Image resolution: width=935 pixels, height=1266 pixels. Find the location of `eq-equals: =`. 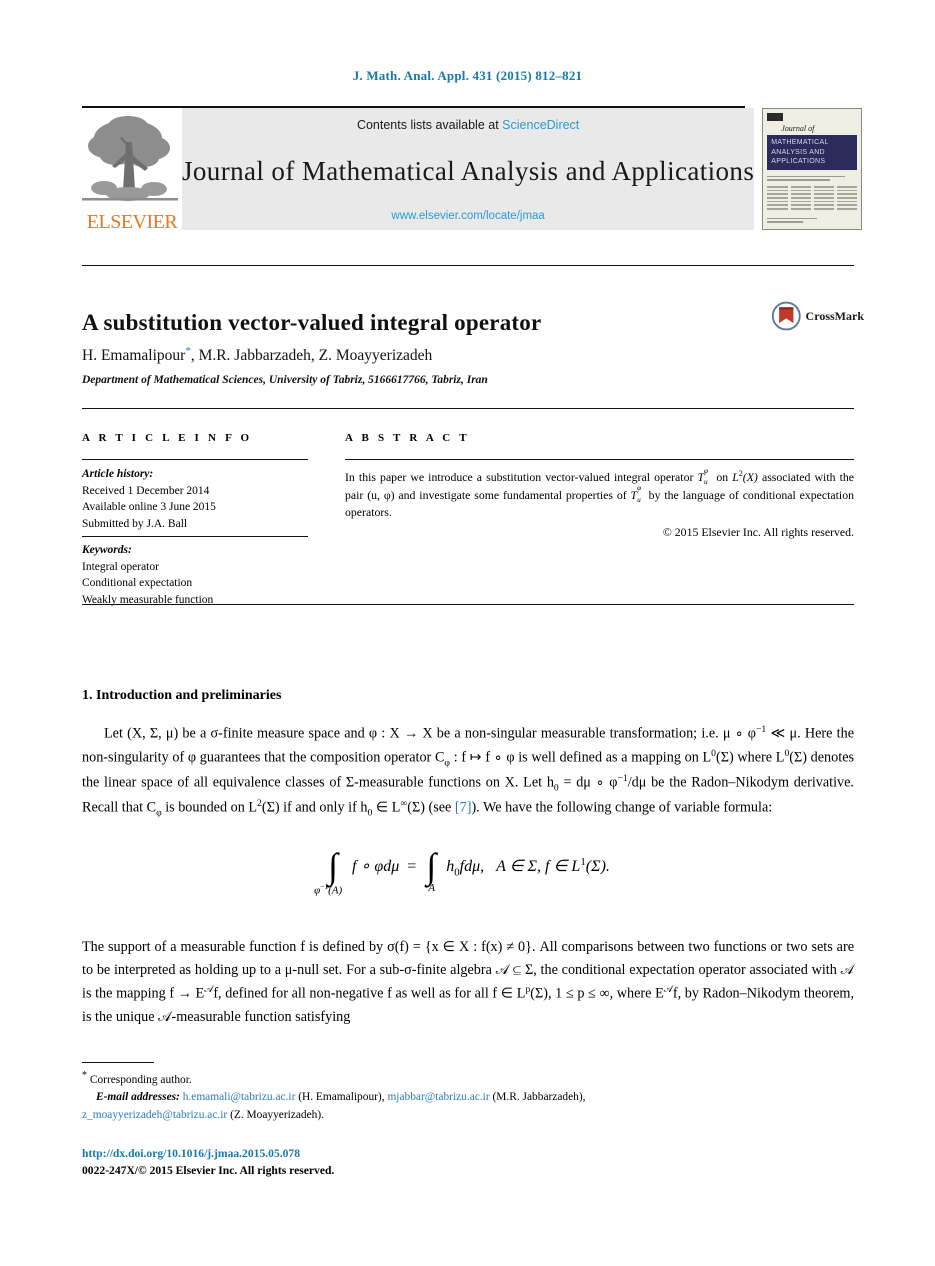

eq-equals: = is located at coordinates (412, 867).